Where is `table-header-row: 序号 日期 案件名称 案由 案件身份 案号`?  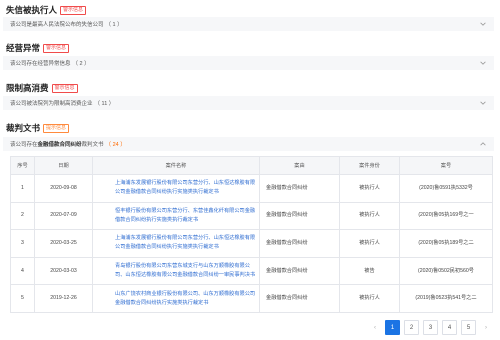
table-header-row: 序号 日期 案件名称 案由 案件身份 案号 is located at coordinates (251, 165).